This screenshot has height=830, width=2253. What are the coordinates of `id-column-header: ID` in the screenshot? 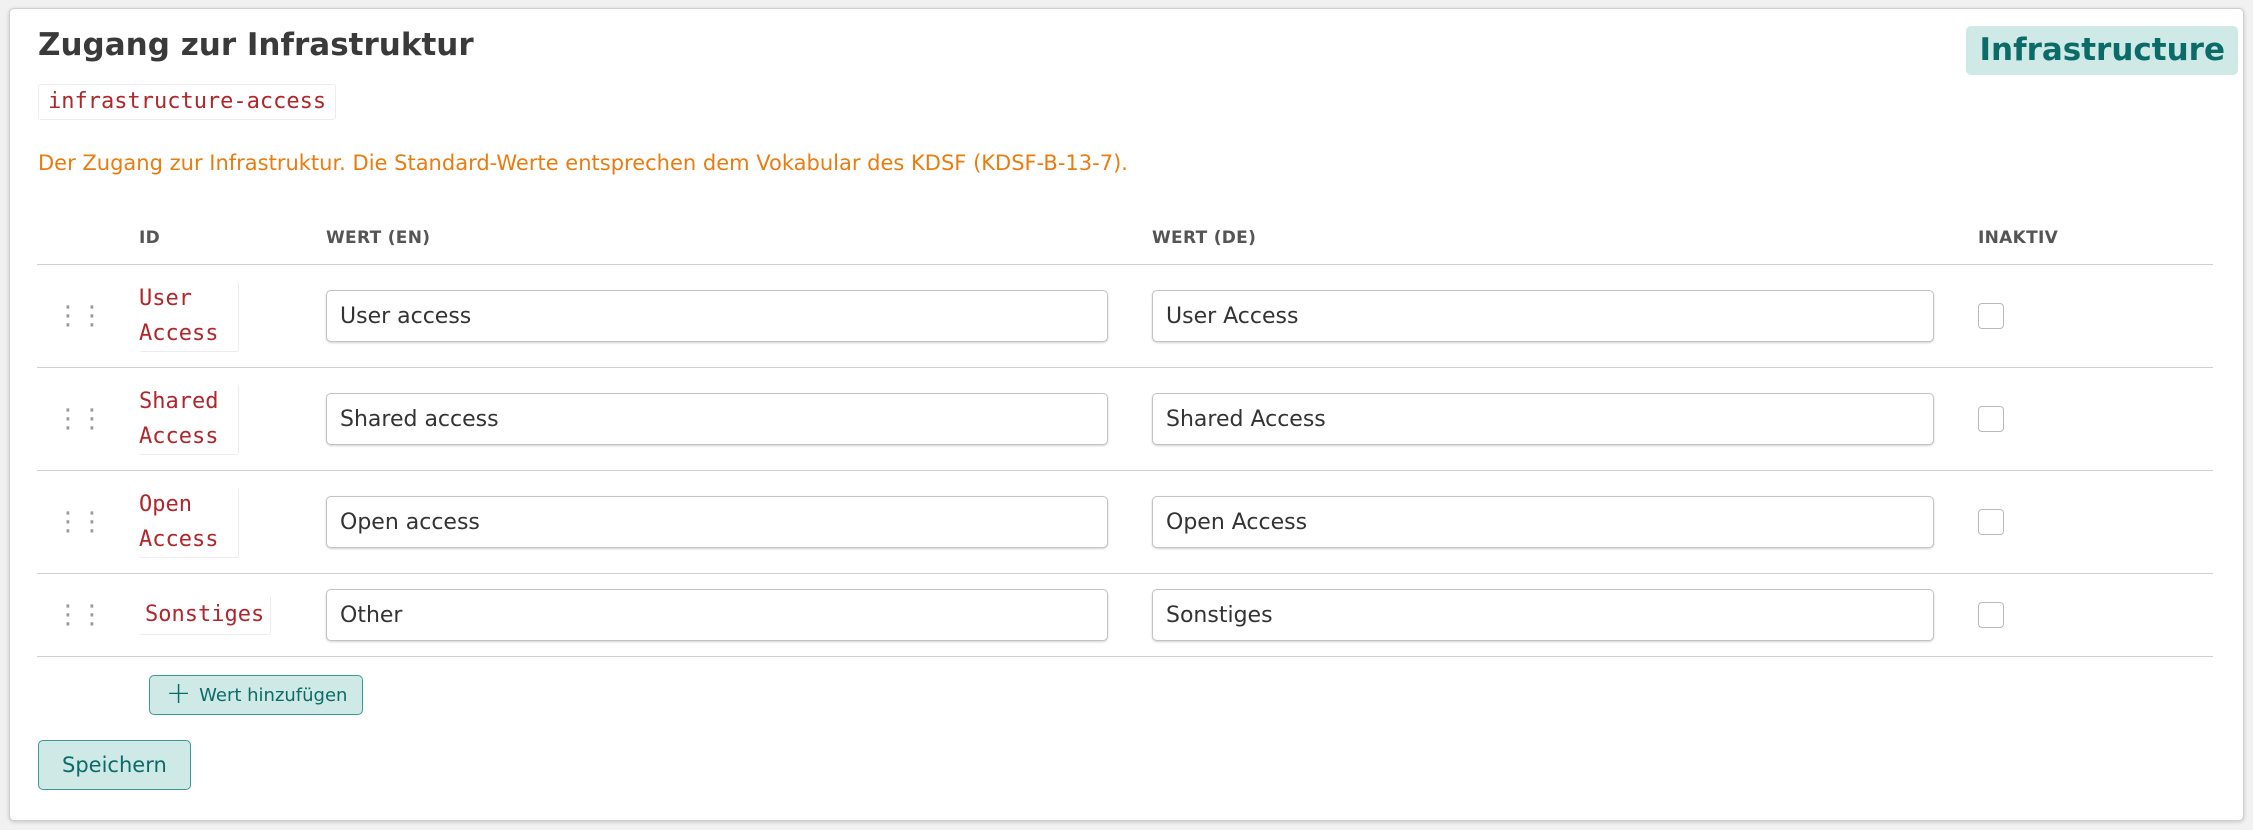 It's located at (232, 238).